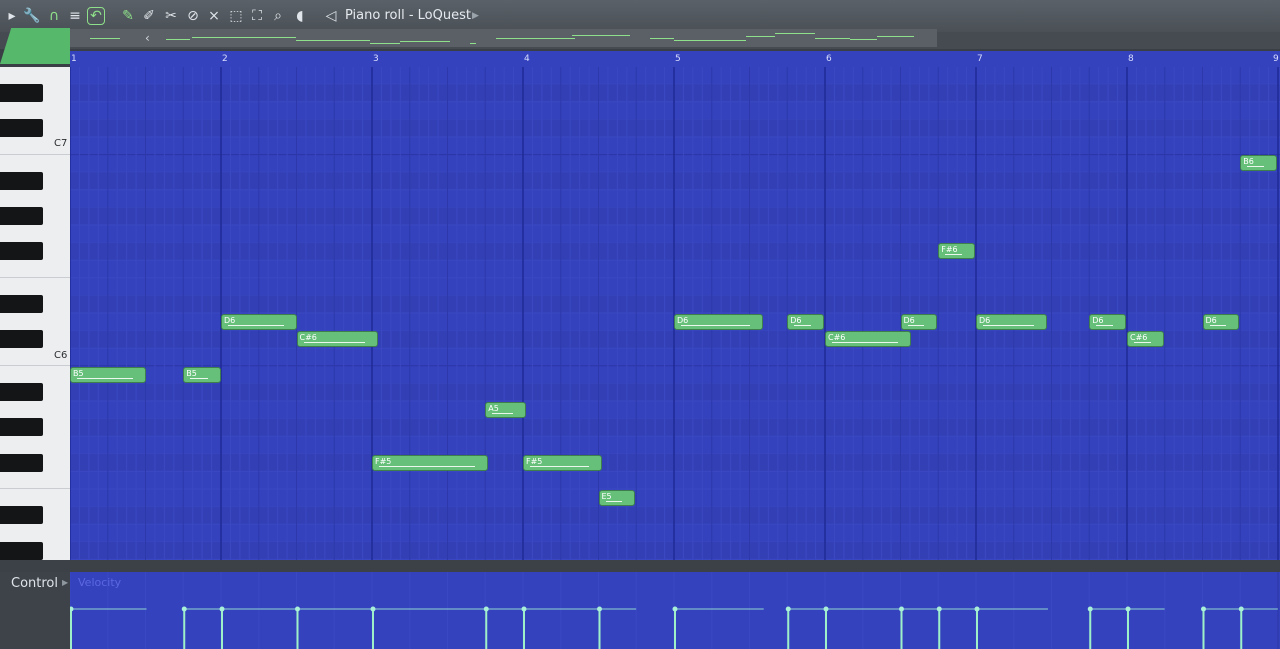  I want to click on zoom-icon: ⌕, so click(278, 16).